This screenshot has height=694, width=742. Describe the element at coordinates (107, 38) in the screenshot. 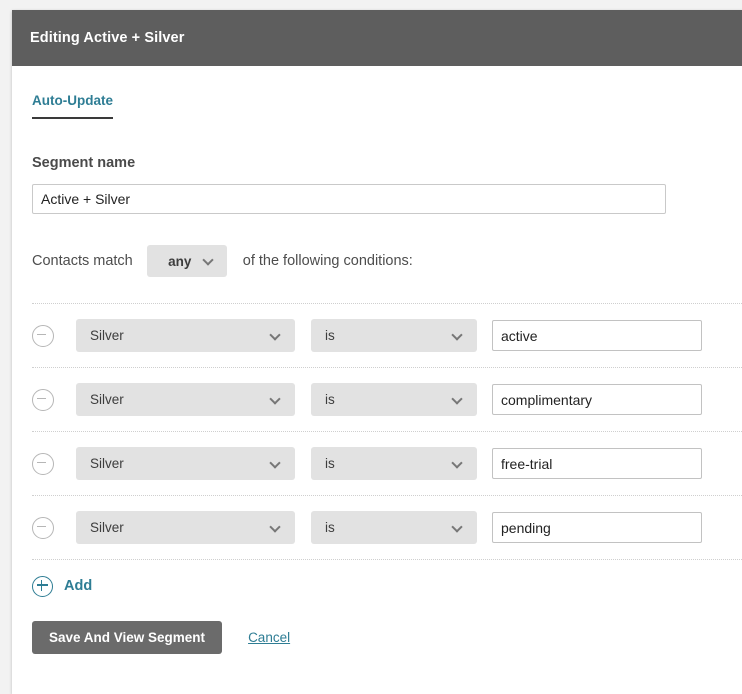

I see `page-title: Editing Active + Silver` at that location.